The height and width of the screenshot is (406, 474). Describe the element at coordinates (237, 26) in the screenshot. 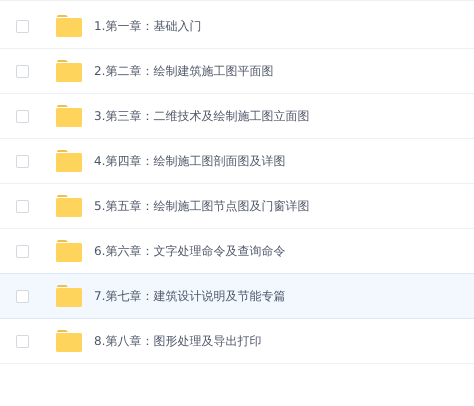

I see `file-row: 1.第一章：基础入门` at that location.